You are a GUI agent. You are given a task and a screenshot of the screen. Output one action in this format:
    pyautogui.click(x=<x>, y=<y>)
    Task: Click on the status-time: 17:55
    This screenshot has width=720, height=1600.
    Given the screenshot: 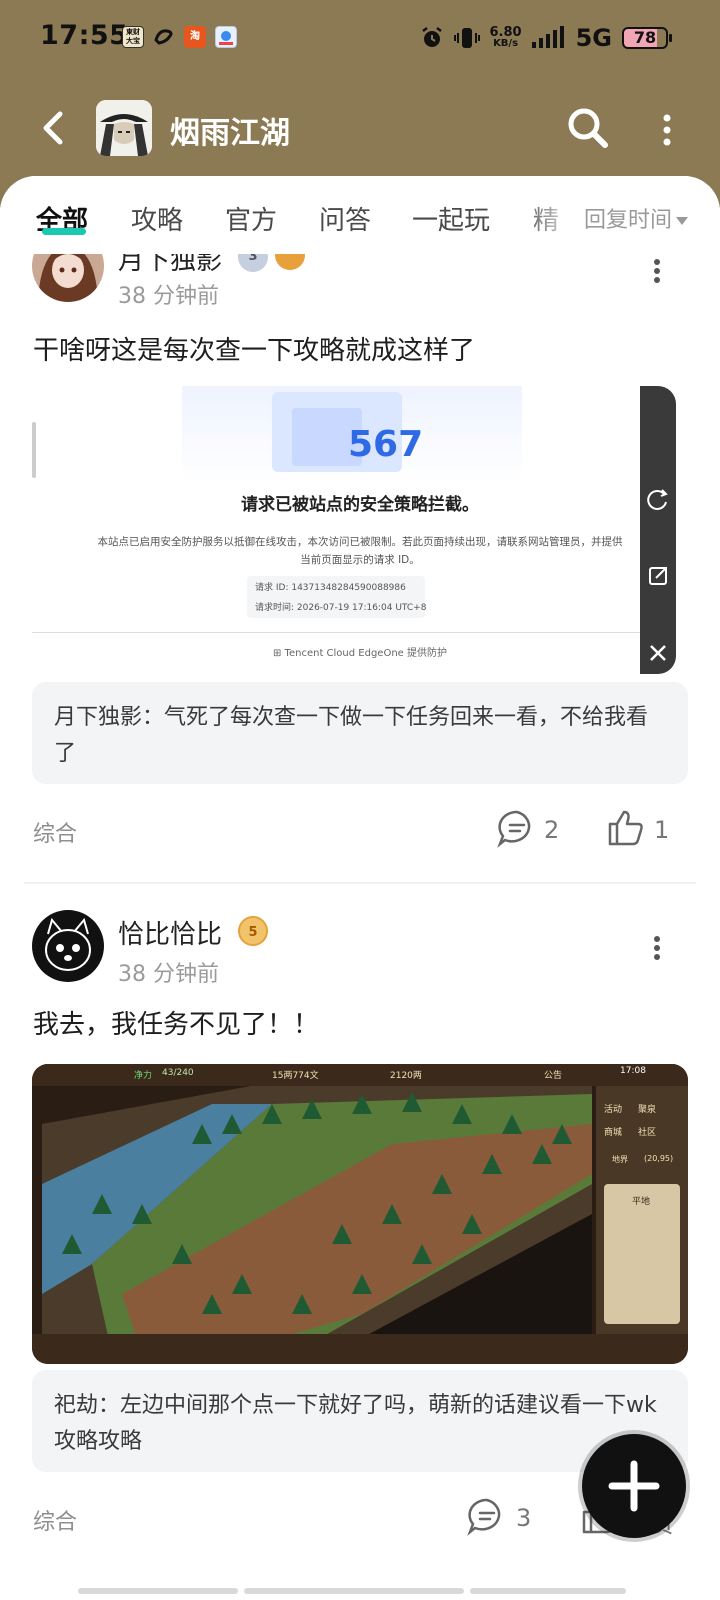 What is the action you would take?
    pyautogui.click(x=84, y=35)
    